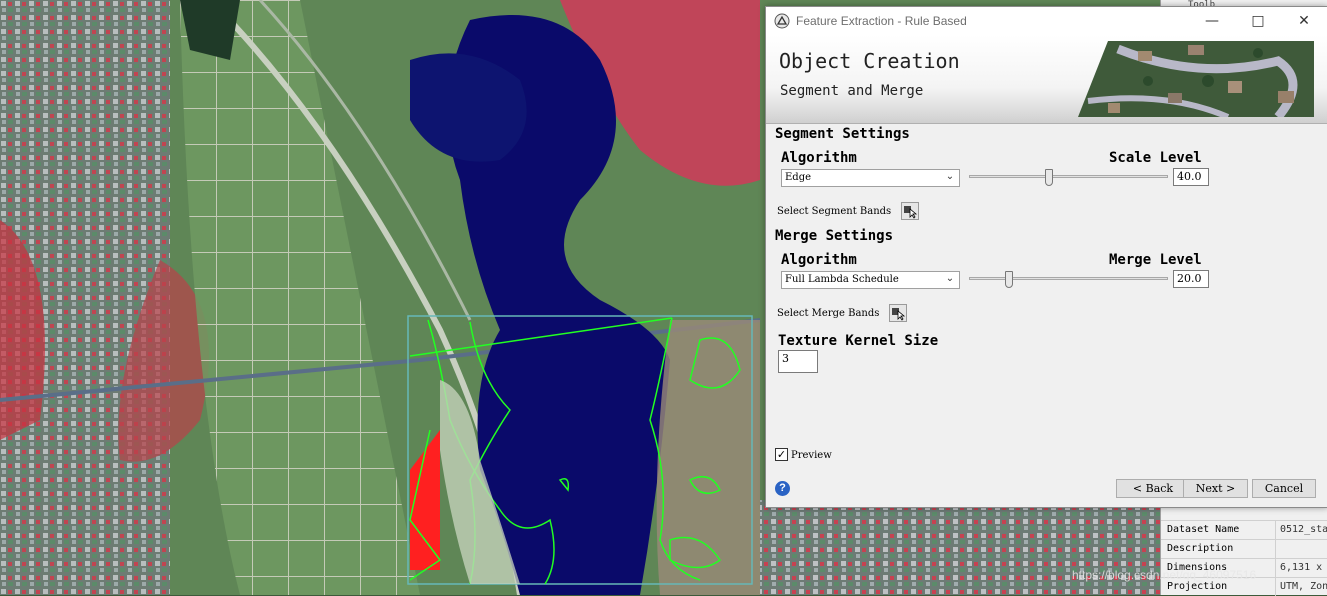 The height and width of the screenshot is (596, 1327). What do you see at coordinates (1301, 549) in the screenshot?
I see `property-value` at bounding box center [1301, 549].